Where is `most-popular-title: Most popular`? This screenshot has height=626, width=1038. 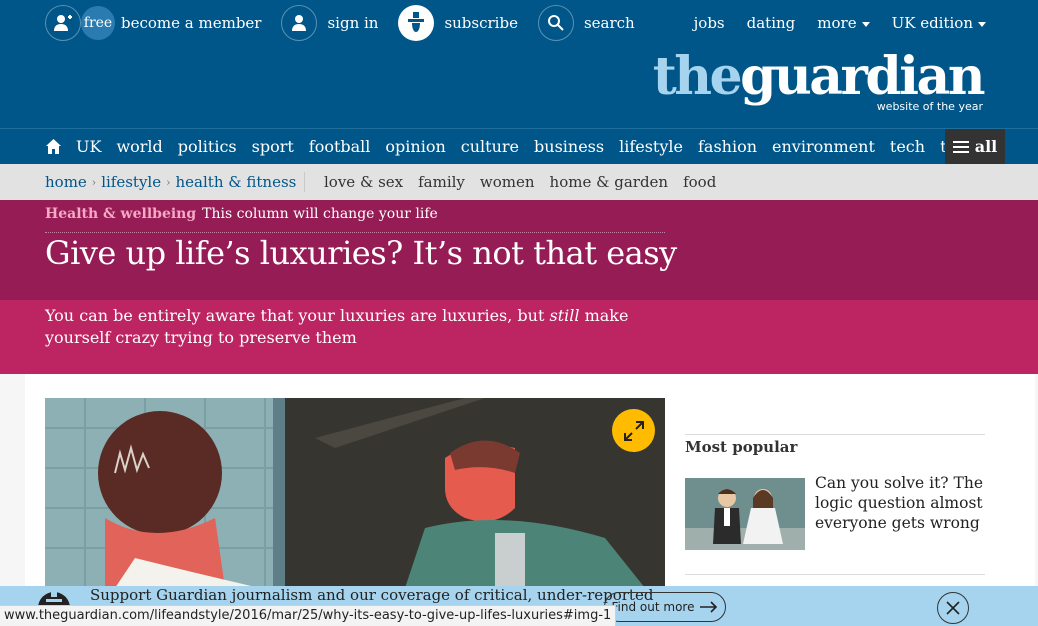
most-popular-title: Most popular is located at coordinates (741, 447).